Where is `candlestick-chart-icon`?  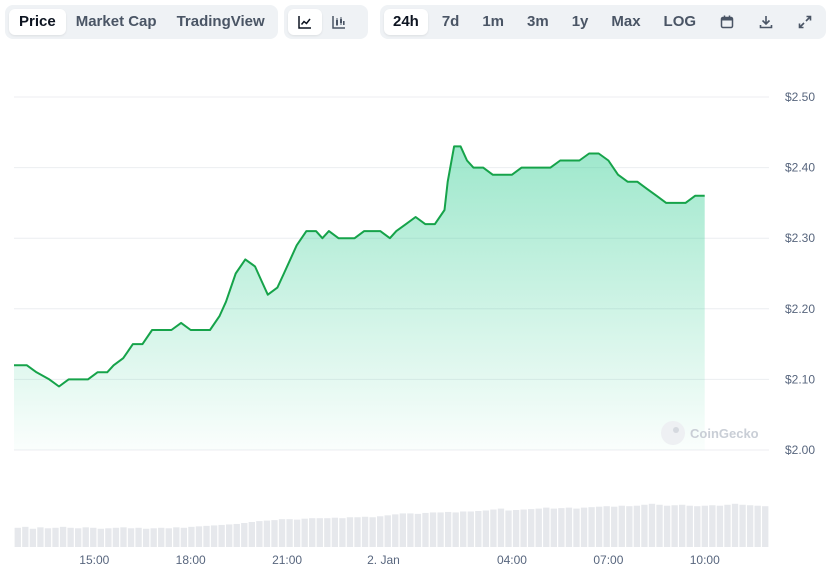
candlestick-chart-icon is located at coordinates (338, 22).